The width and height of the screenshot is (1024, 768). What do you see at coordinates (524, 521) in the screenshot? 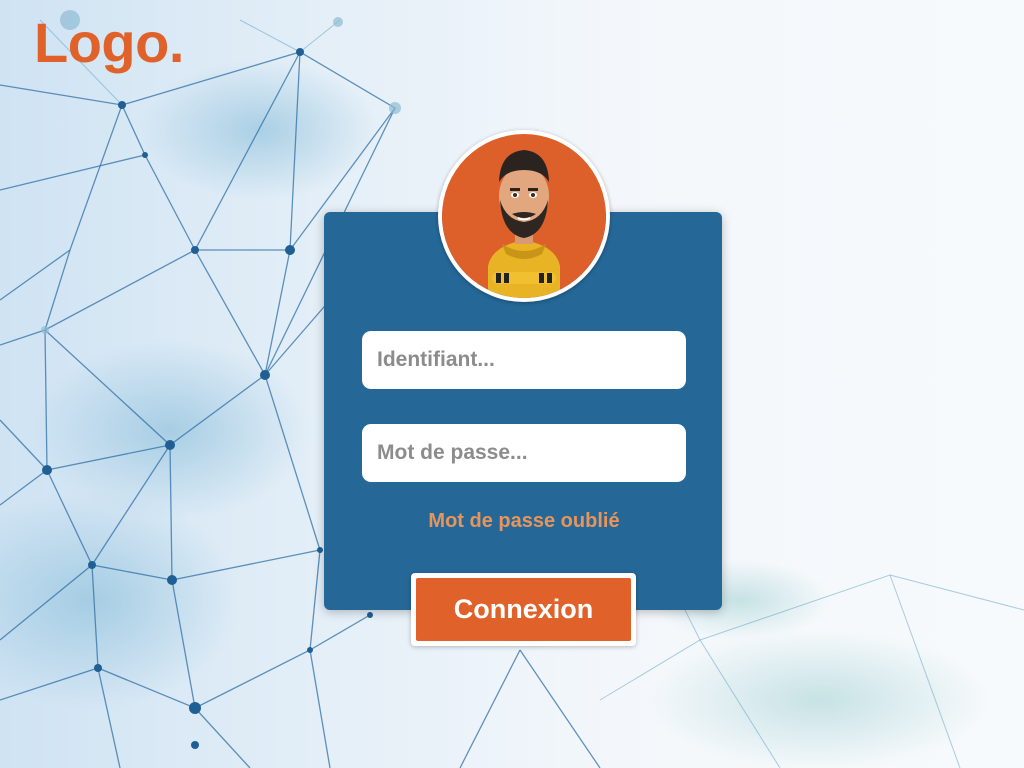
I see `forgot-password-link: Mot de passe oublié` at bounding box center [524, 521].